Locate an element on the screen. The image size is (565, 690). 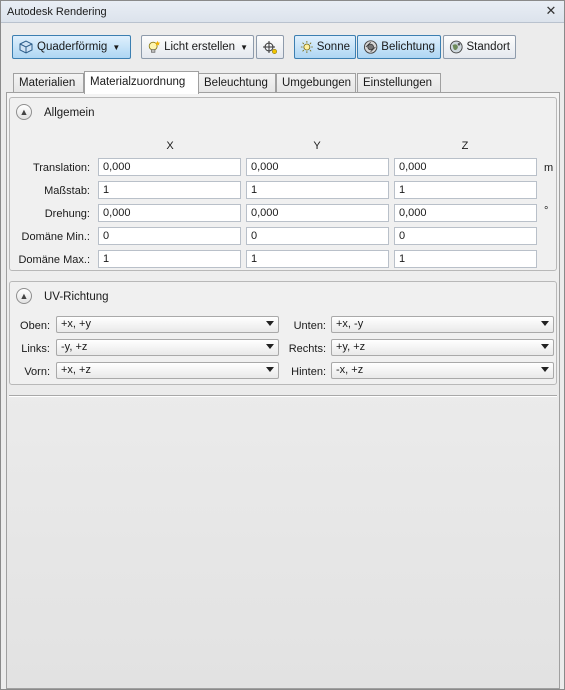
rotation-z-field: 0,000 is located at coordinates (465, 213).